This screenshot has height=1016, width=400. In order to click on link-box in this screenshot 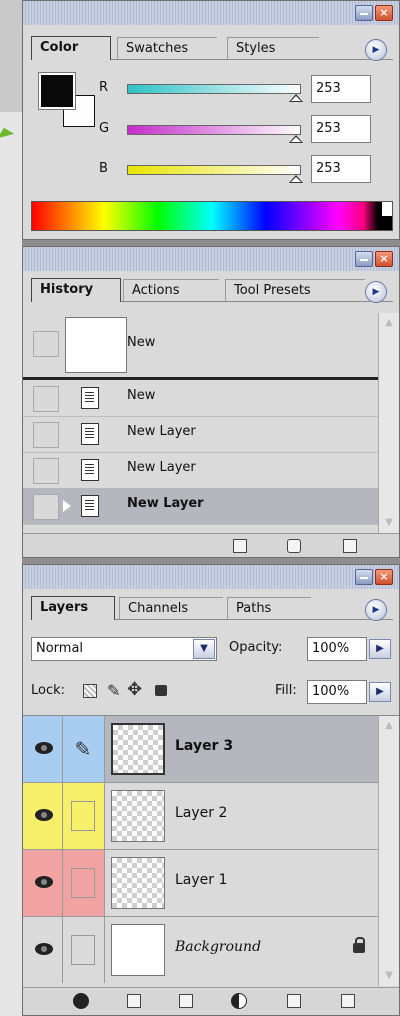, I will do `click(83, 816)`.